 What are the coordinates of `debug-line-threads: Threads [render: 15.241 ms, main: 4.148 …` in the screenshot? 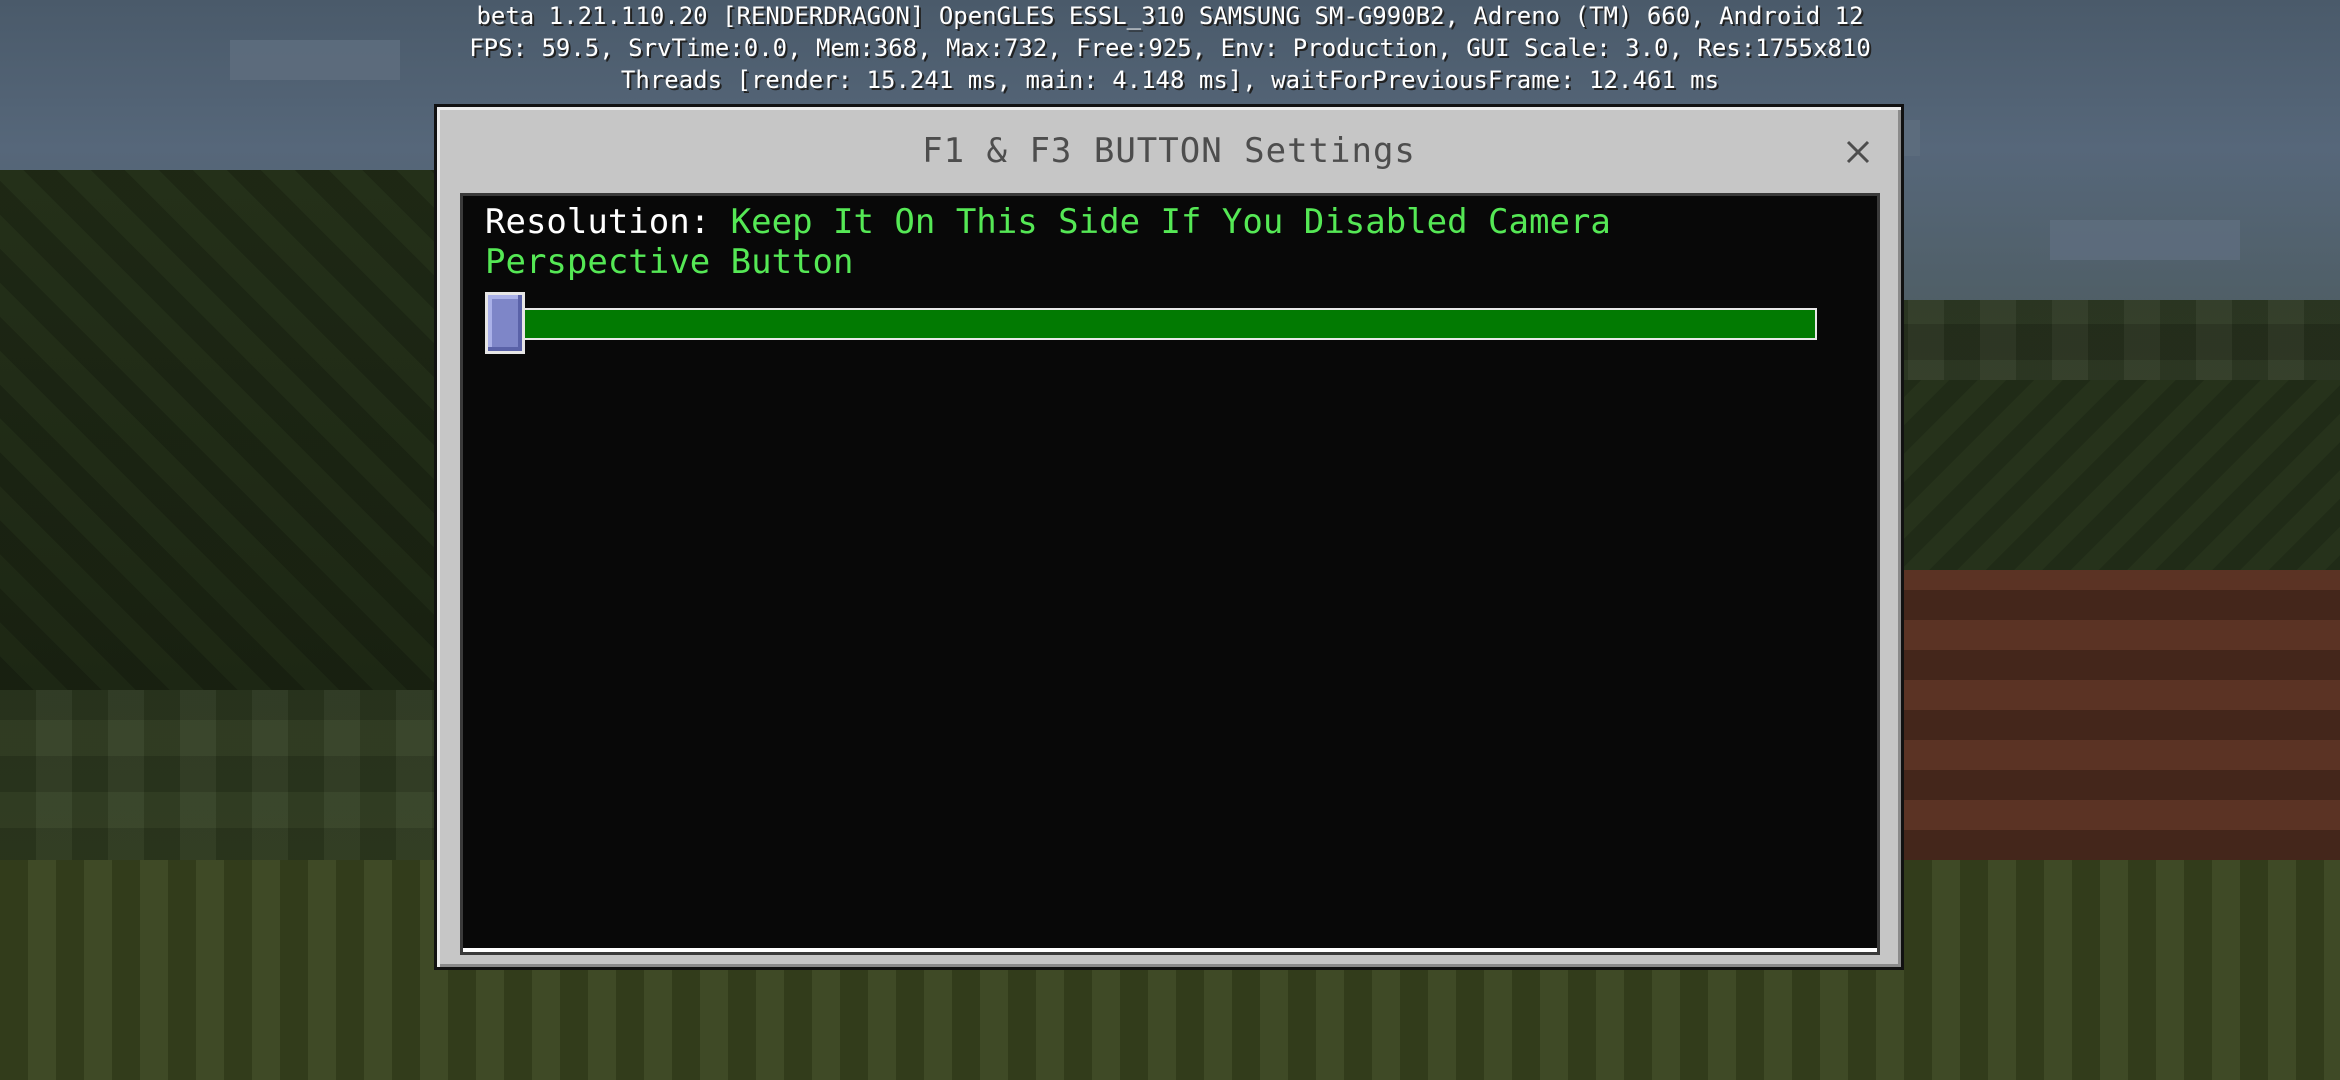 It's located at (1170, 80).